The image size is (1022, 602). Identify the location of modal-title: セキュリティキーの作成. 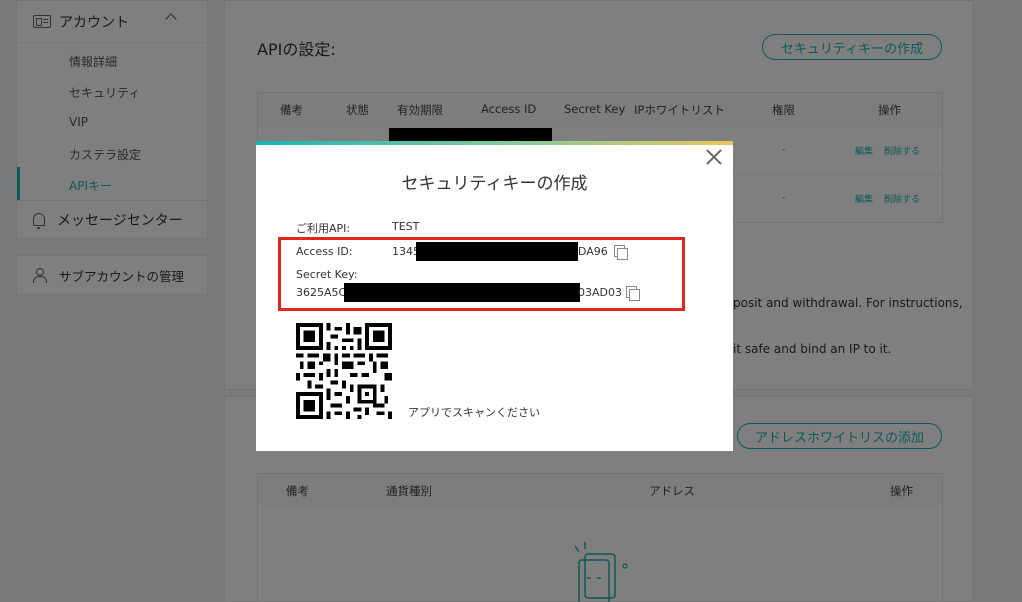
(494, 184).